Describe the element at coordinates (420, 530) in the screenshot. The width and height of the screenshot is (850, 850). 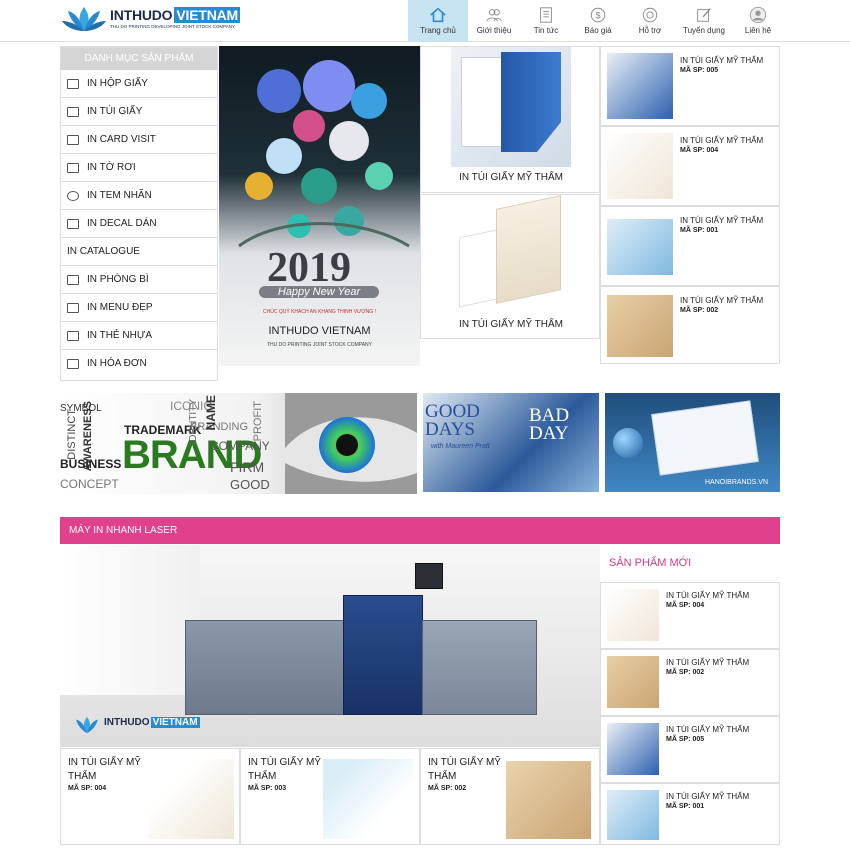
I see `section-heading-laser: MÁY IN NHANH LASER` at that location.